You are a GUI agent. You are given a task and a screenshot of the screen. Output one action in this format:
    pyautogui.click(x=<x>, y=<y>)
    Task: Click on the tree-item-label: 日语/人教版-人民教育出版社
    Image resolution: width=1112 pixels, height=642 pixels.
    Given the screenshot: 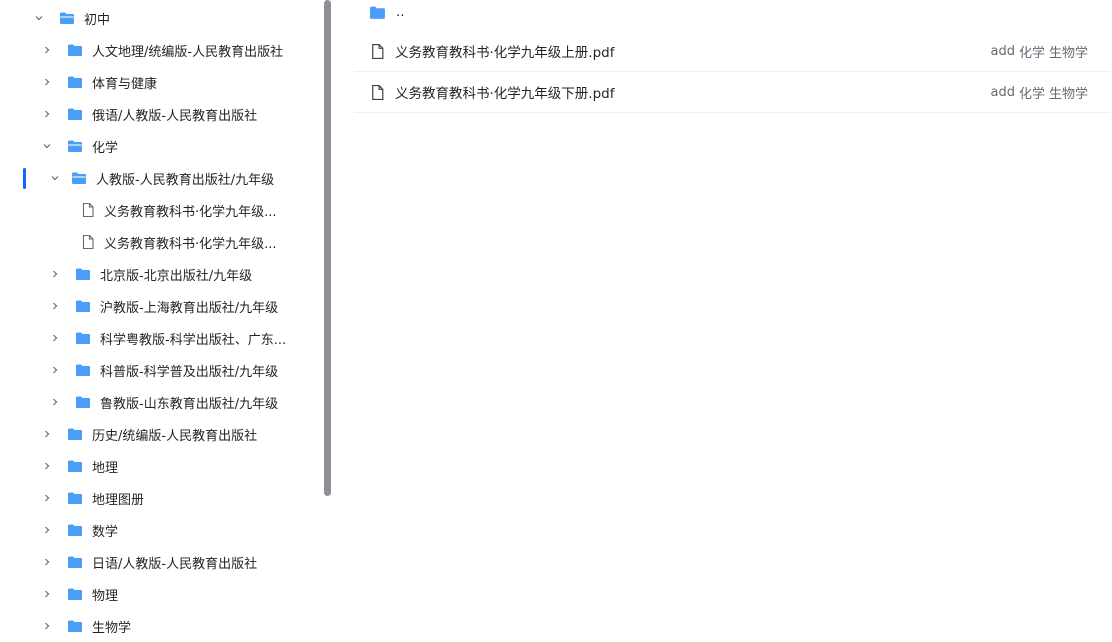 What is the action you would take?
    pyautogui.click(x=175, y=564)
    